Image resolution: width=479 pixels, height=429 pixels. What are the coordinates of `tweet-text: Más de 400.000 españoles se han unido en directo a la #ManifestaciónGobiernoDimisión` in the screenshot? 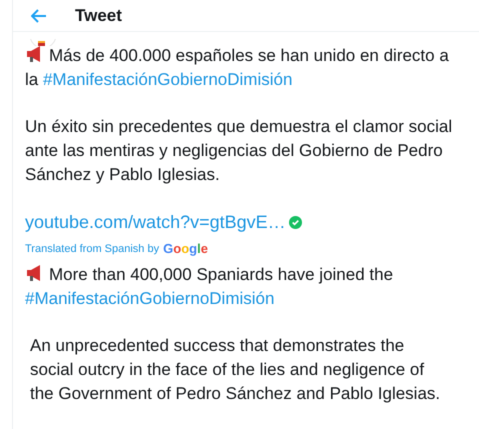 It's located at (237, 67).